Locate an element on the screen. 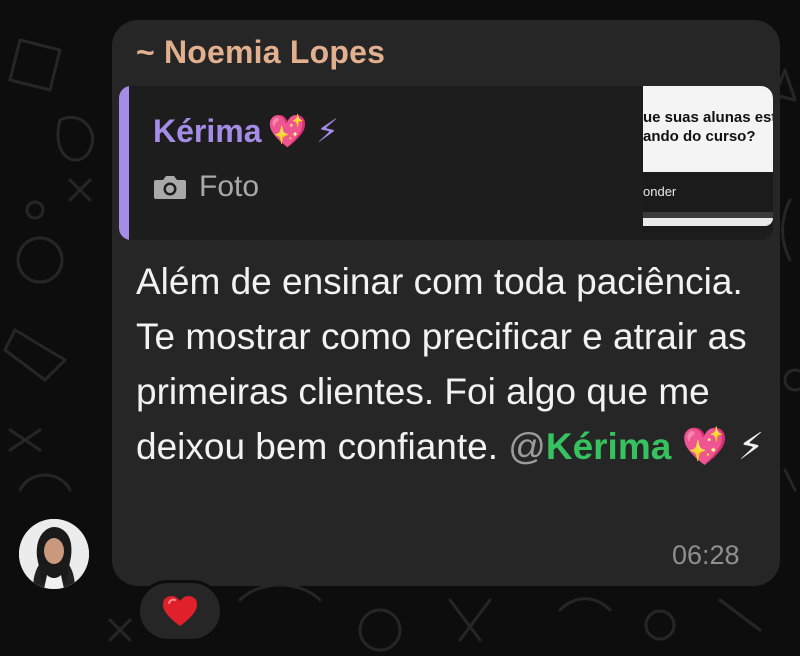 Image resolution: width=800 pixels, height=656 pixels. reply-author-name: Kérima is located at coordinates (207, 131).